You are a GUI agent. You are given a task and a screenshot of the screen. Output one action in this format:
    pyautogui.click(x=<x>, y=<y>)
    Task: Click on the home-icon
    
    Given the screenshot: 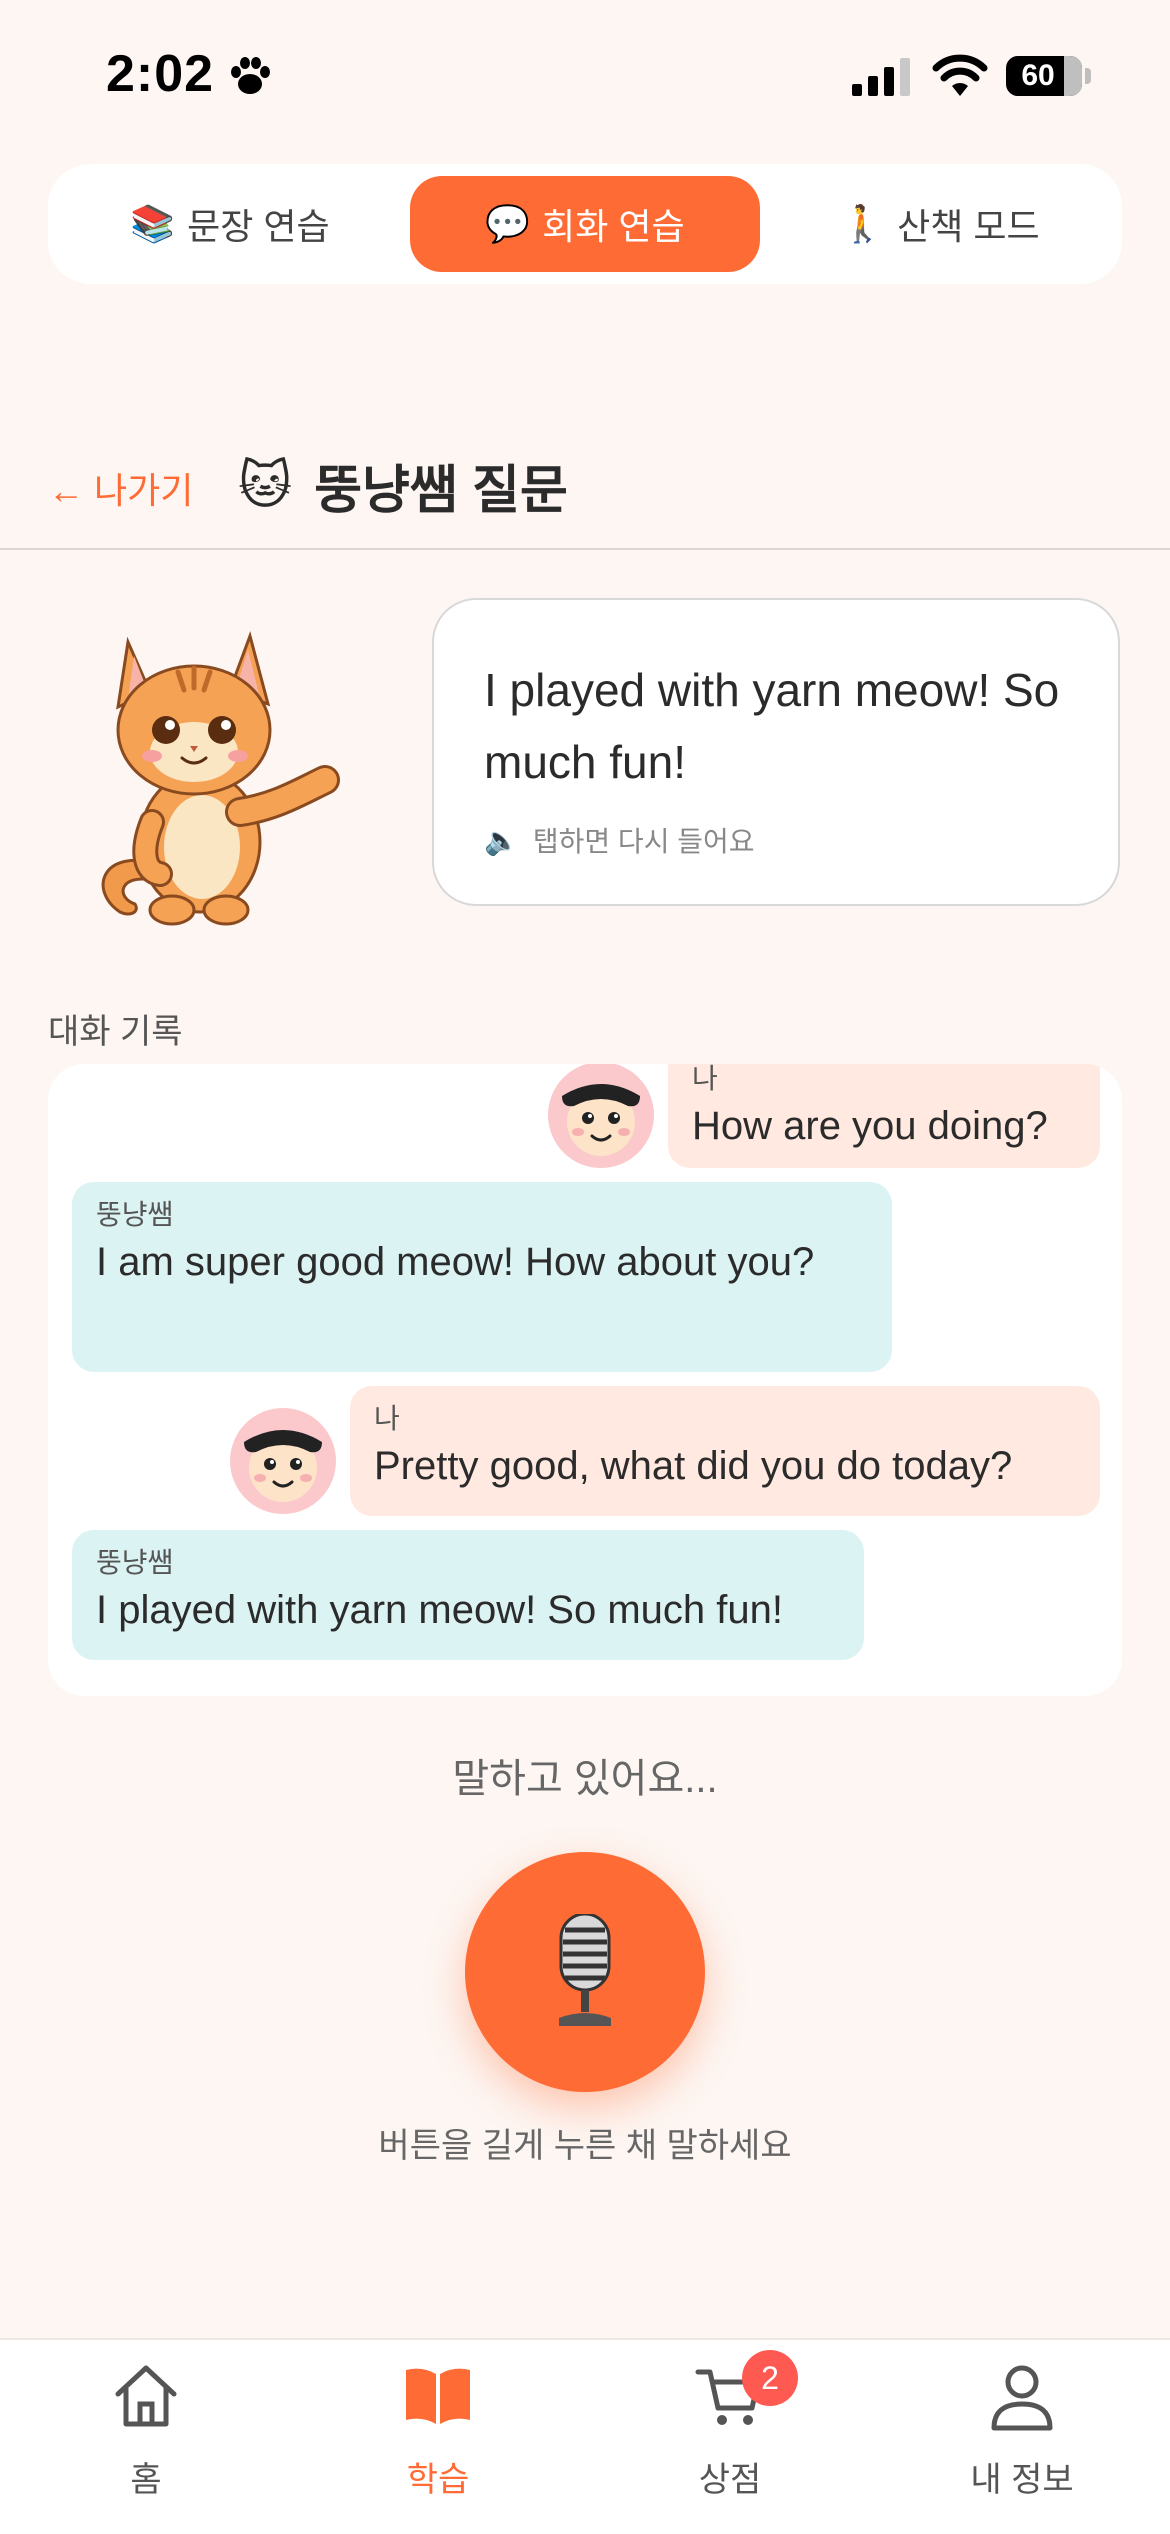 What is the action you would take?
    pyautogui.click(x=146, y=2396)
    